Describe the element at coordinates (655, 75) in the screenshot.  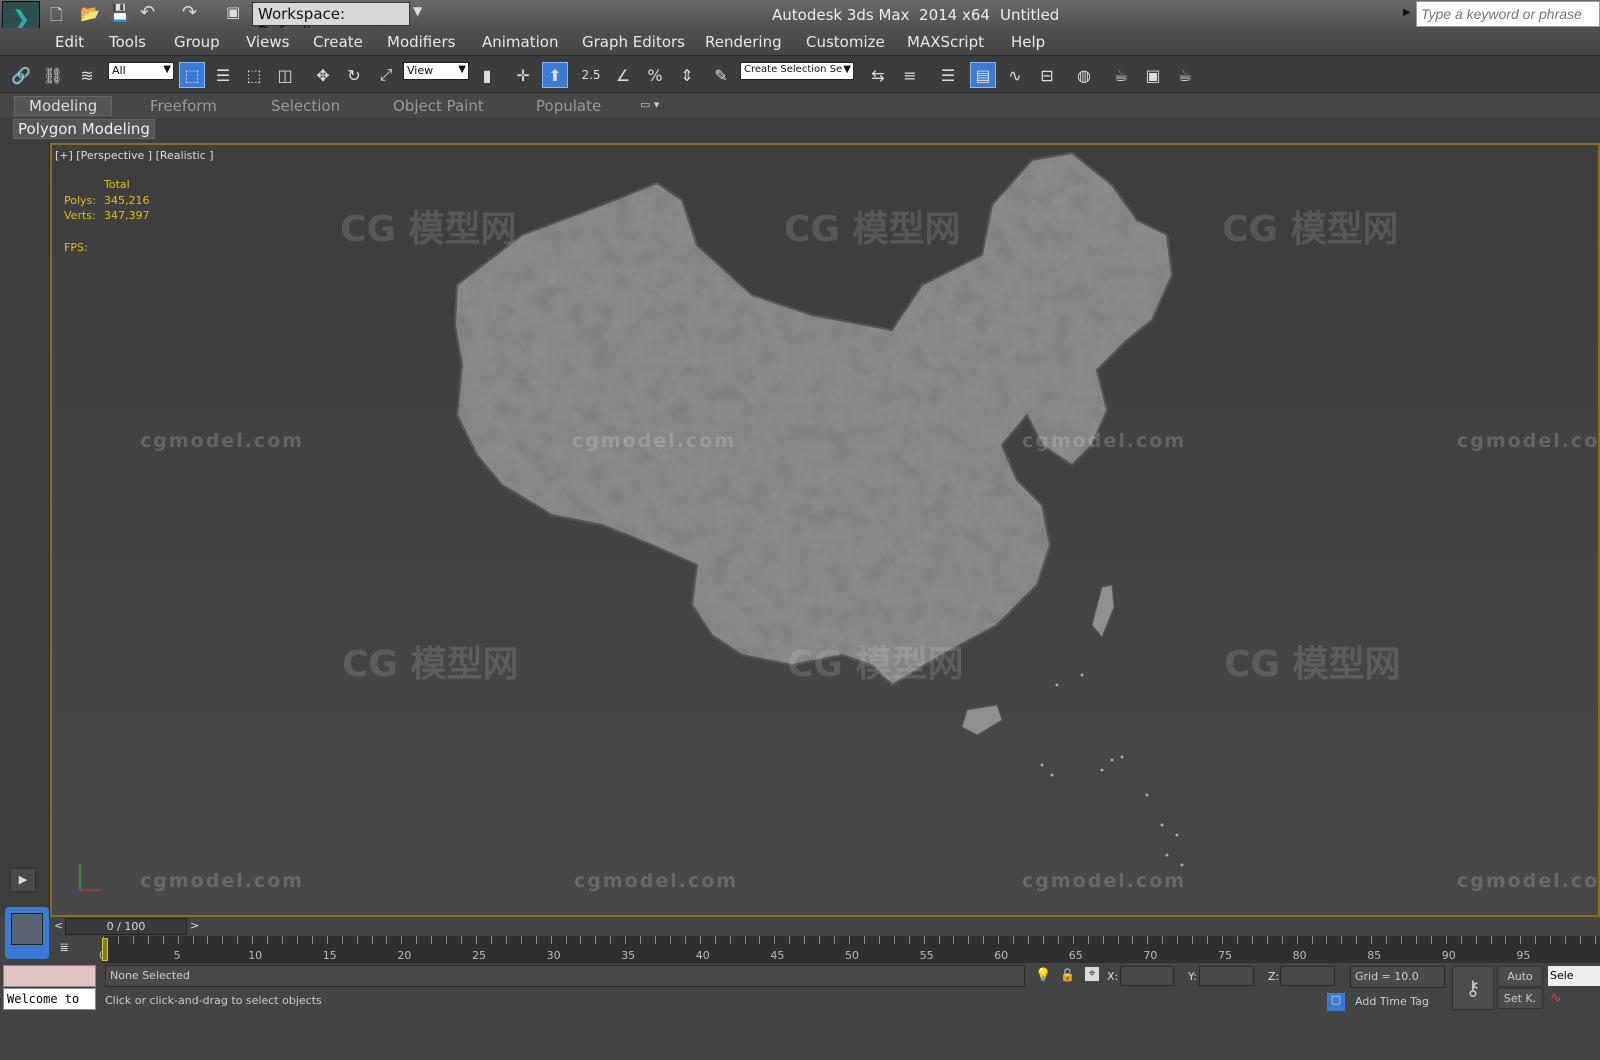
I see `percent-snap-icon: %` at that location.